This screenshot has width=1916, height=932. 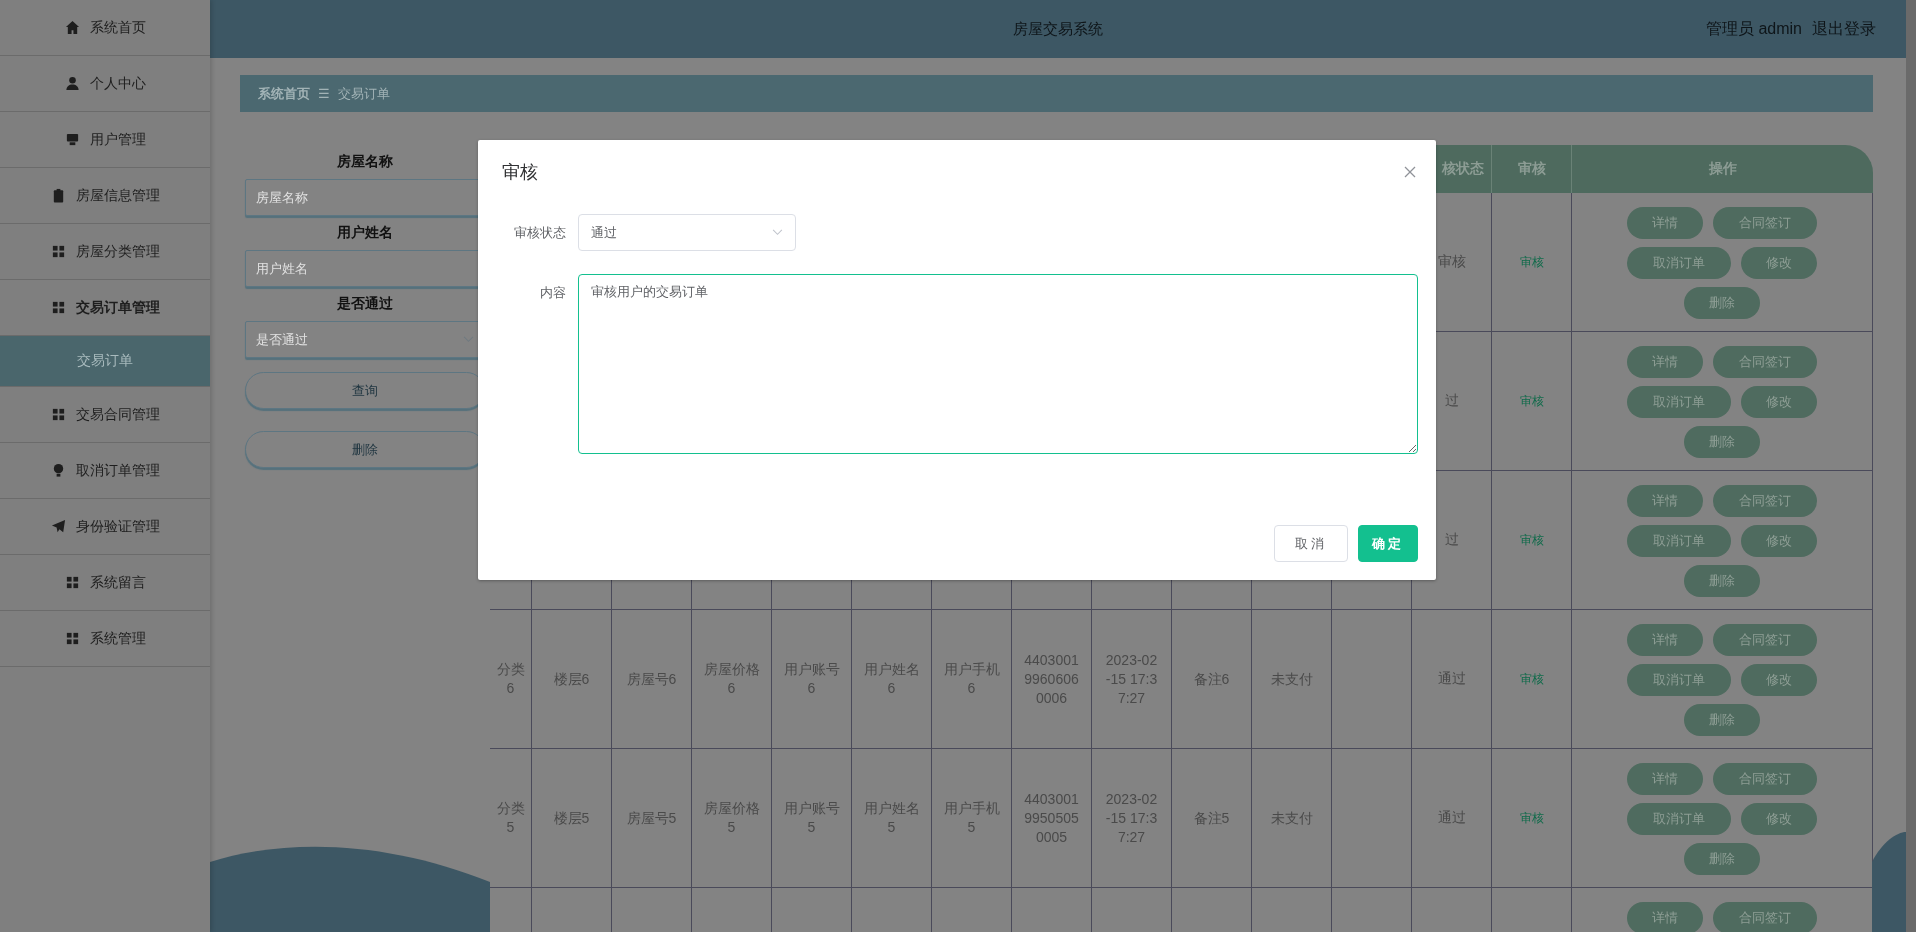 What do you see at coordinates (105, 84) in the screenshot?
I see `sidebar-item: 个人中心` at bounding box center [105, 84].